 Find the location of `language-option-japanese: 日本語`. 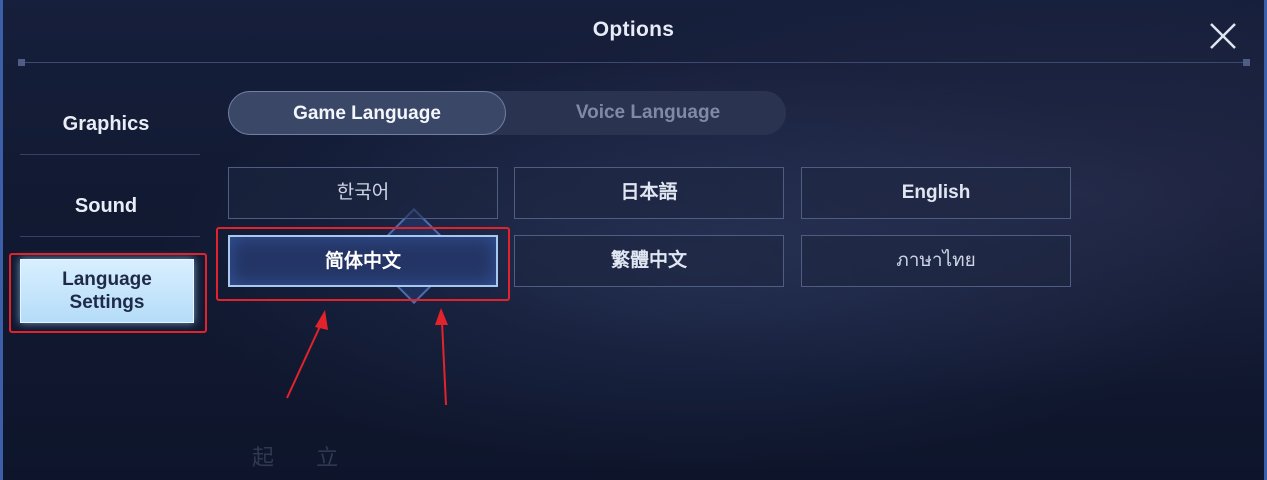

language-option-japanese: 日本語 is located at coordinates (649, 193).